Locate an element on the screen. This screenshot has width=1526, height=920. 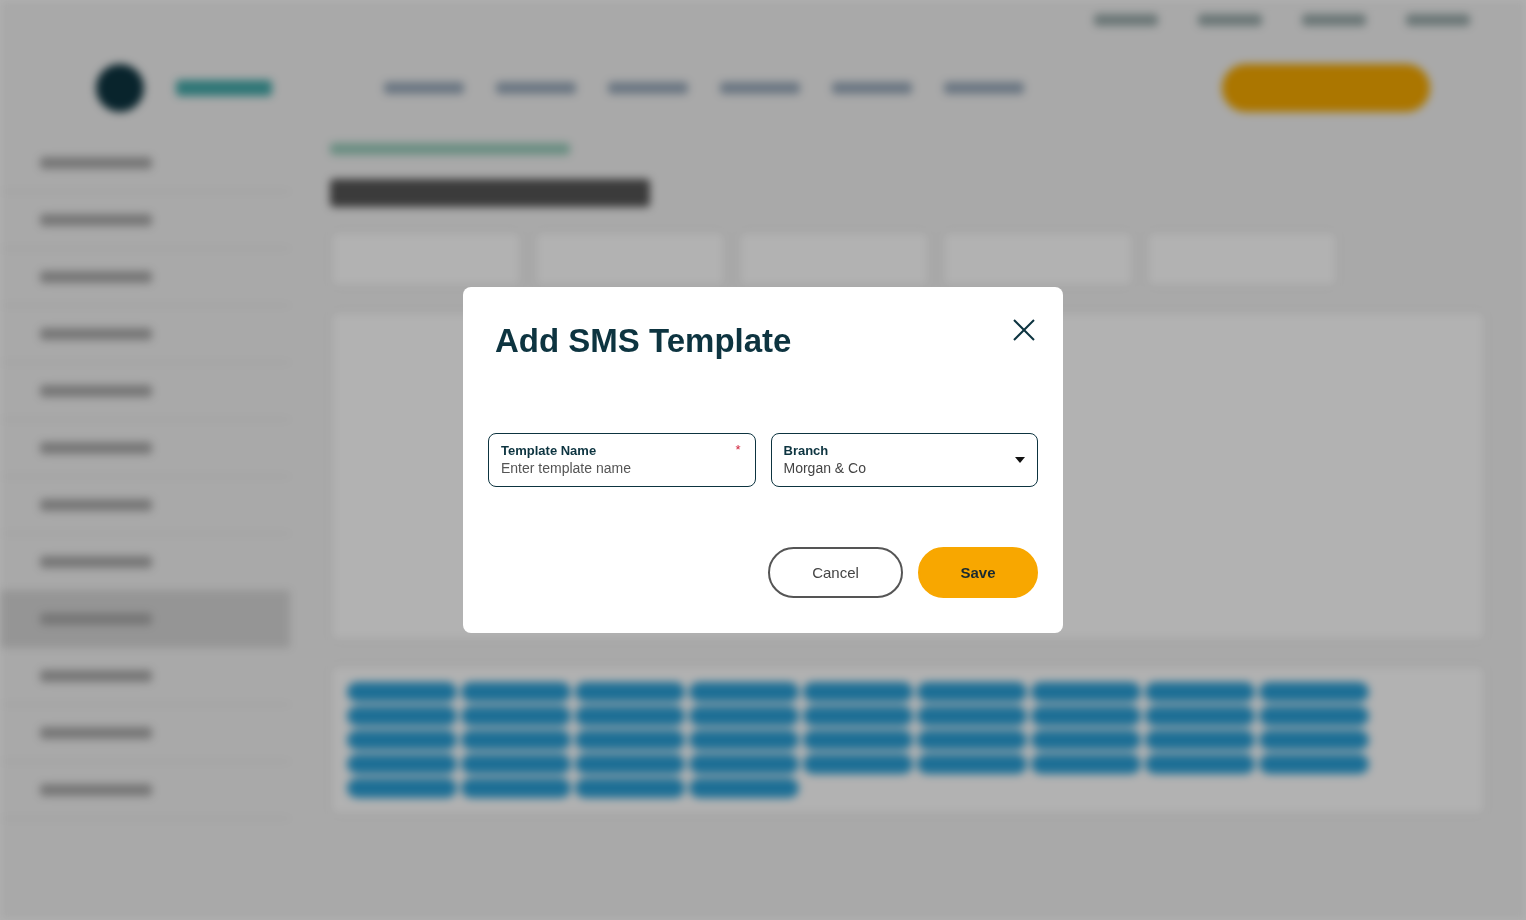
input-field-frame: Template Name Enter template name * is located at coordinates (622, 460).